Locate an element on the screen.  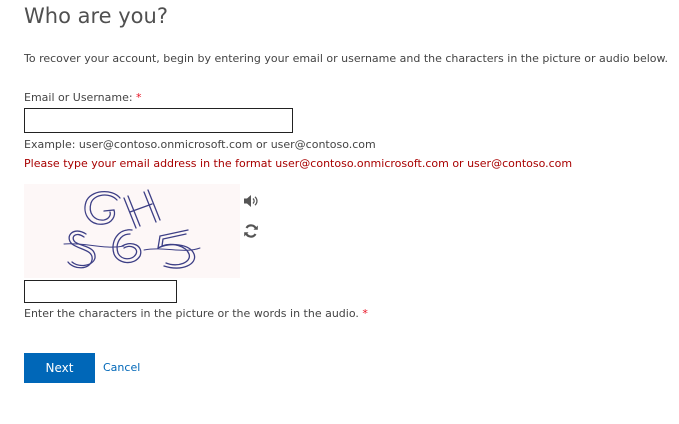
speaker-icon is located at coordinates (251, 201).